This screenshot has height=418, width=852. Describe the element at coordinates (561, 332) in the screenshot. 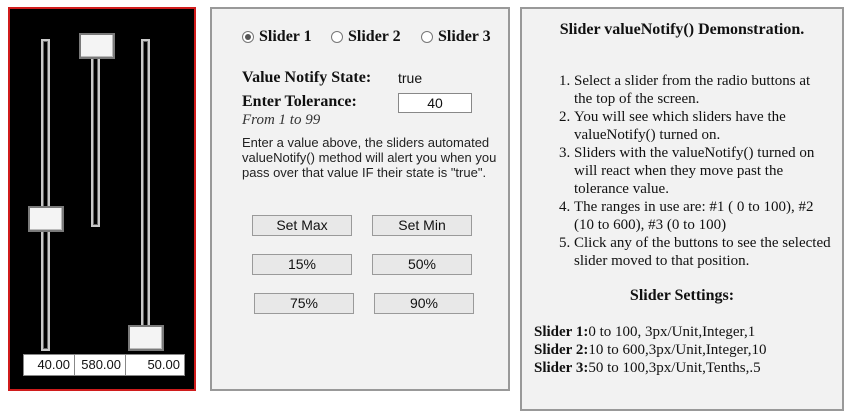

I see `setting-label: Slider 1:` at that location.